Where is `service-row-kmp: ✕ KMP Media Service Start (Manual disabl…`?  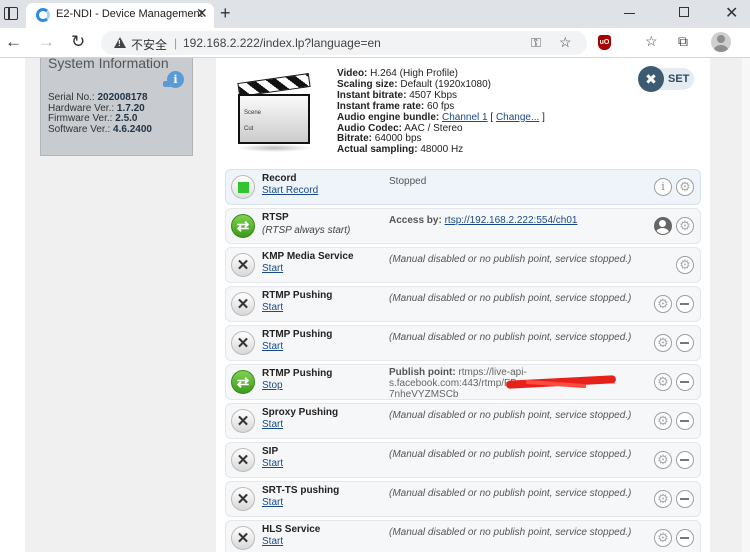 service-row-kmp: ✕ KMP Media Service Start (Manual disabl… is located at coordinates (463, 265).